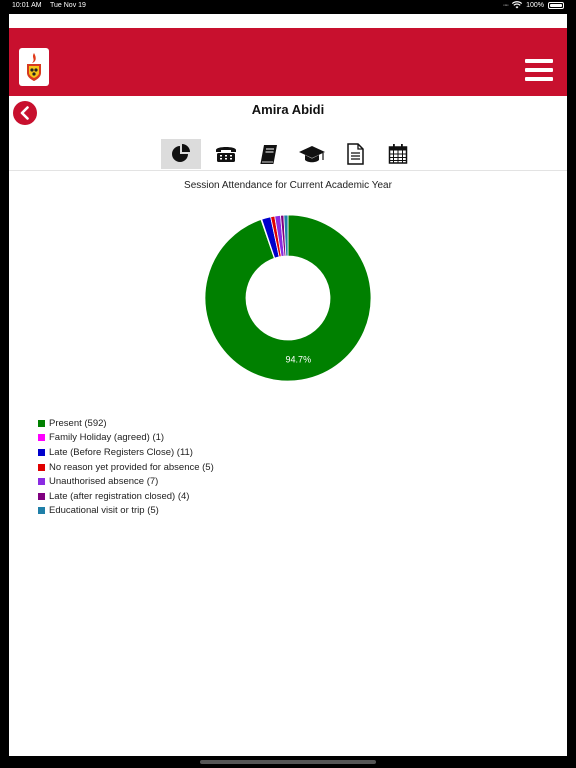 The width and height of the screenshot is (576, 768). What do you see at coordinates (34, 67) in the screenshot?
I see `school-logo` at bounding box center [34, 67].